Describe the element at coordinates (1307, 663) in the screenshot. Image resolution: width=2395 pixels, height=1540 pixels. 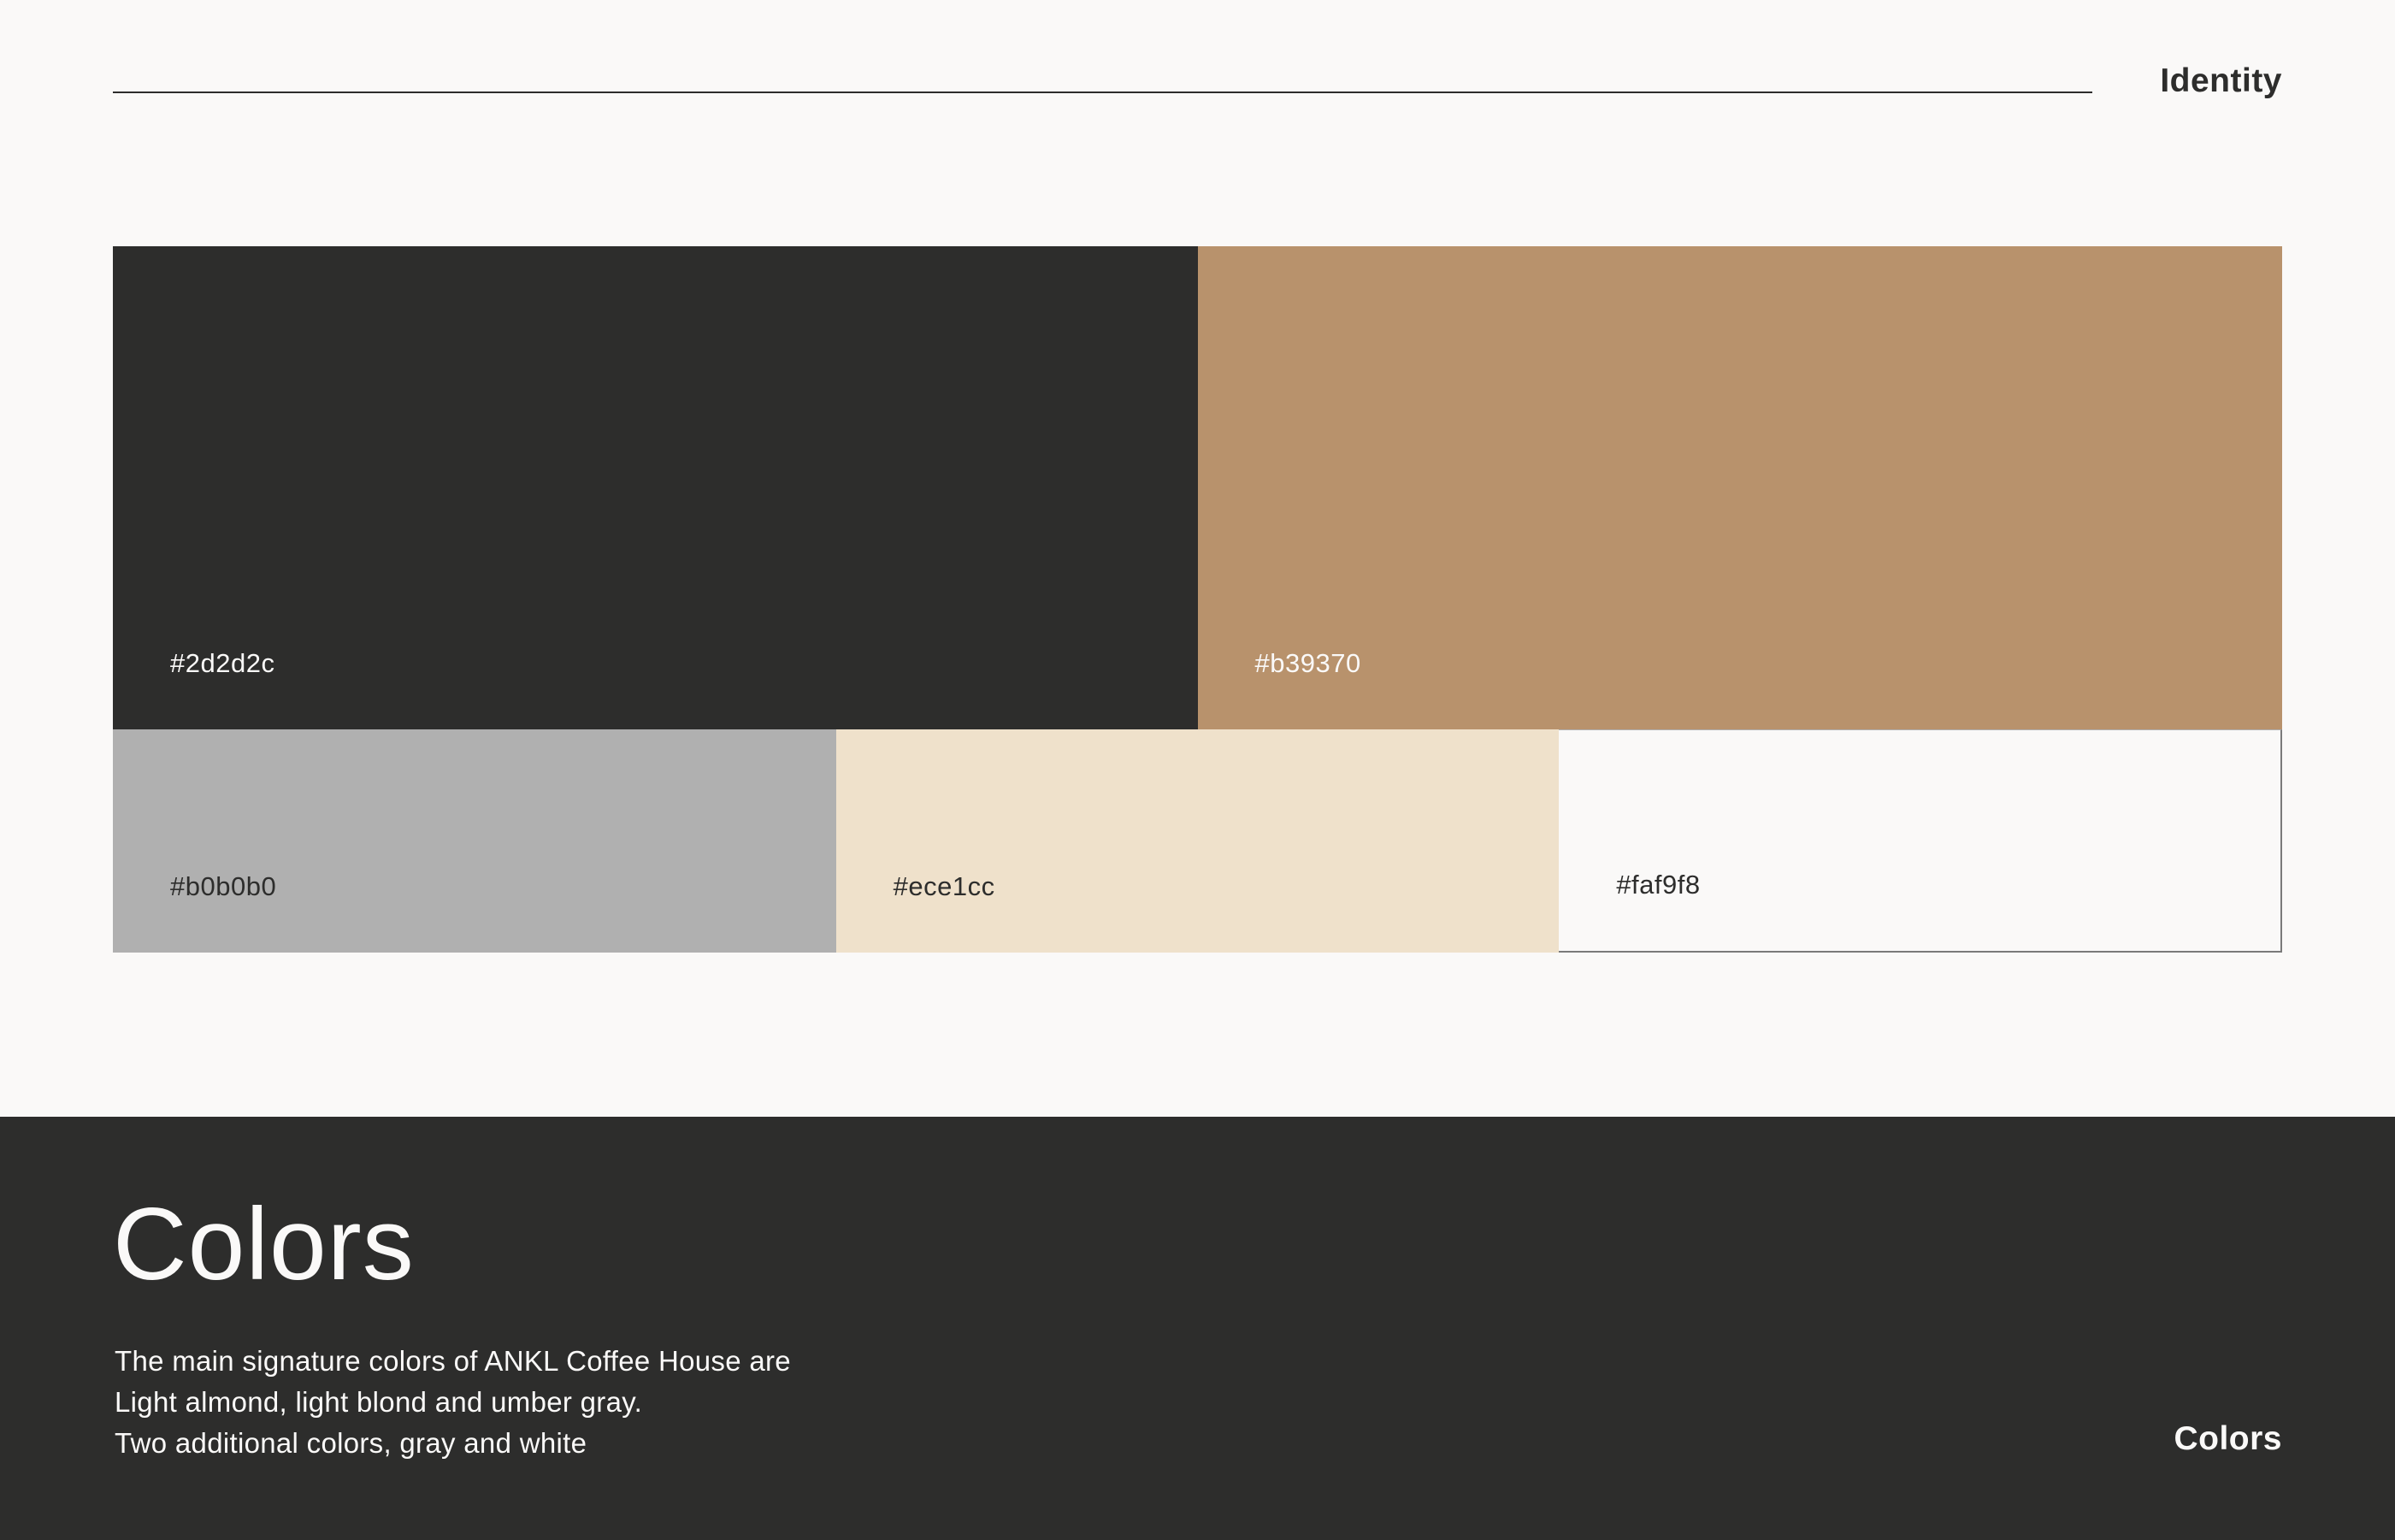
I see `swatch-hex-code: #b39370` at that location.